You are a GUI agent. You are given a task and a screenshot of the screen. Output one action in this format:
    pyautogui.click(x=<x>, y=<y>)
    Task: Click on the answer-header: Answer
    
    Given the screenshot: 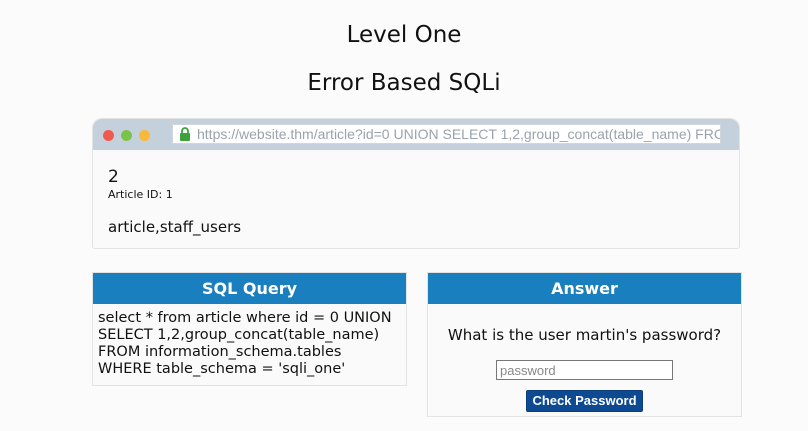 What is the action you would take?
    pyautogui.click(x=584, y=288)
    